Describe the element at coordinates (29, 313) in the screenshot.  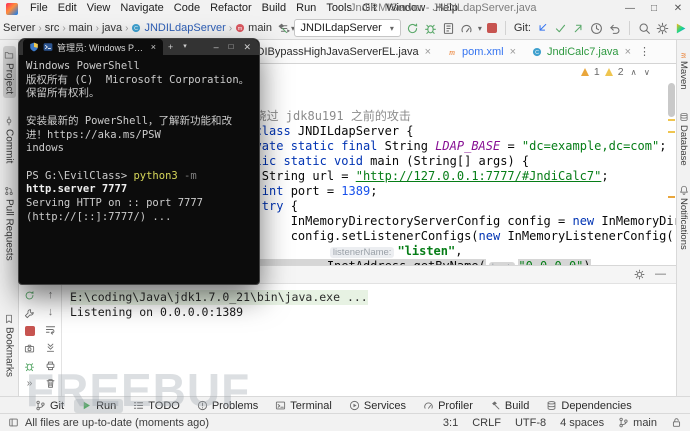
I see `modify-run-config-wrench-icon` at that location.